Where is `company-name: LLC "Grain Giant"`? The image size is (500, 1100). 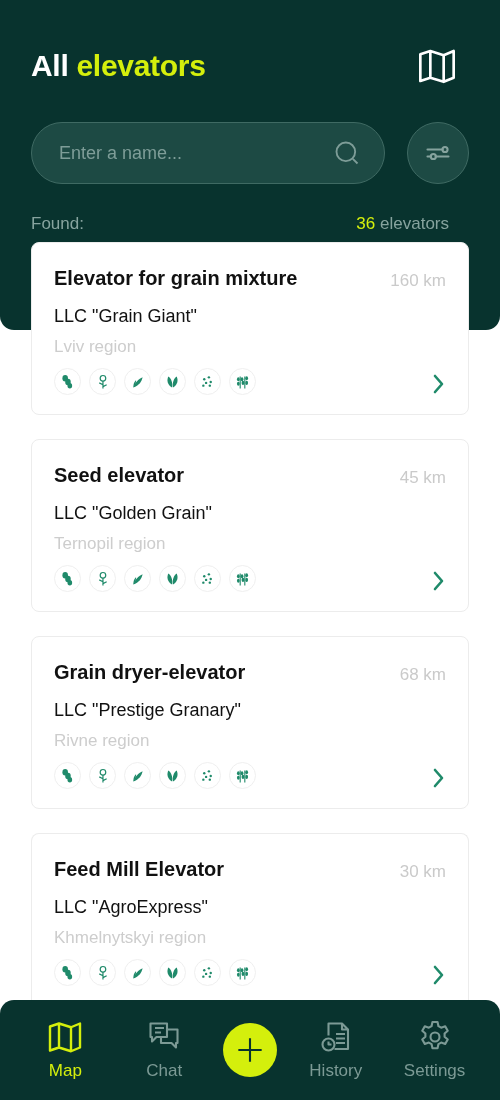 company-name: LLC "Grain Giant" is located at coordinates (126, 316).